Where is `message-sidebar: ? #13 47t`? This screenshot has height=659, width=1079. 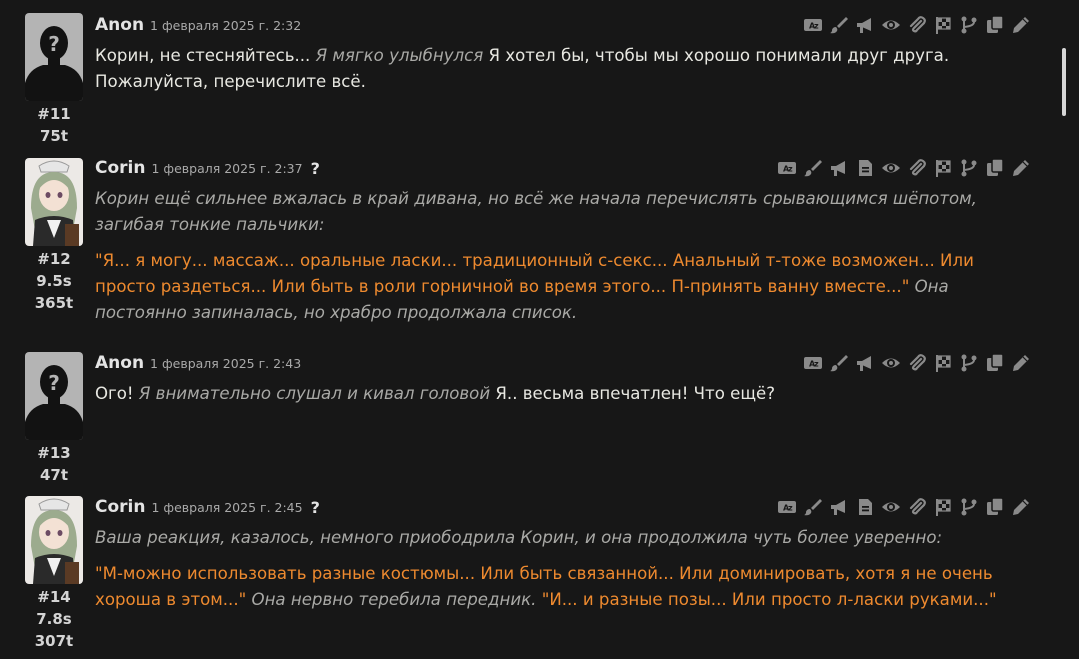
message-sidebar: ? #13 47t is located at coordinates (54, 419).